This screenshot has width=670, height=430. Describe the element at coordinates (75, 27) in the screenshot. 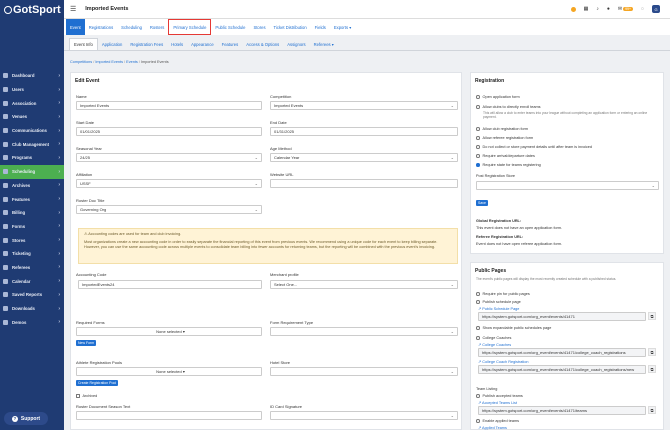

I see `tab-event: Event` at that location.